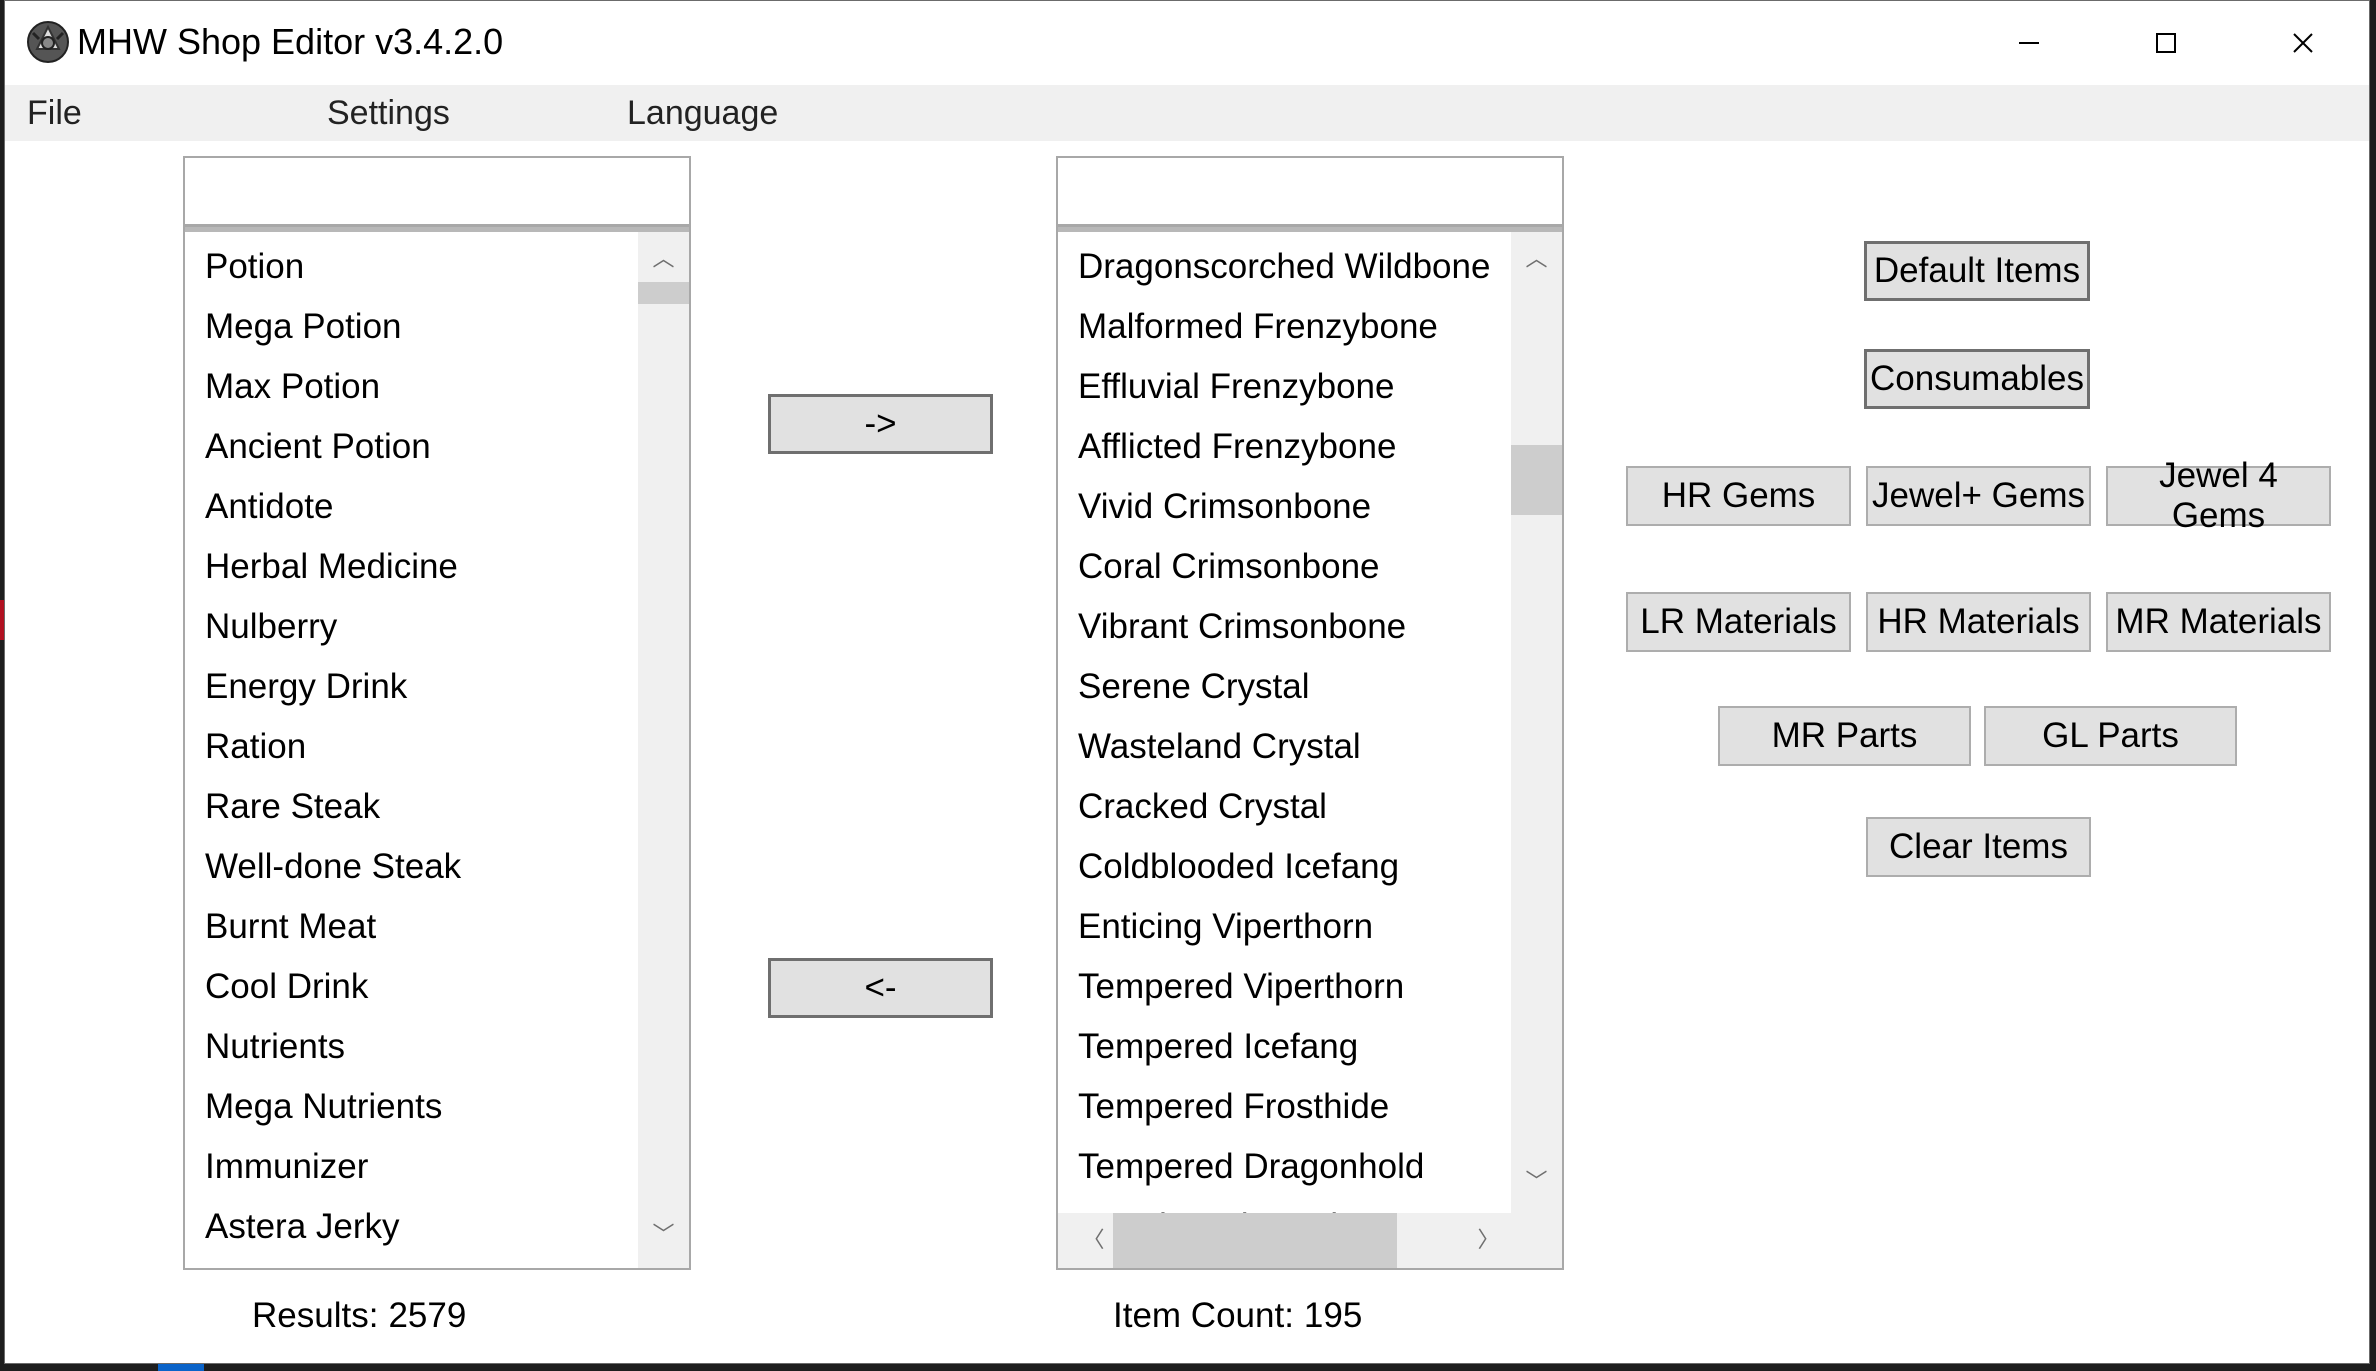 This screenshot has width=2376, height=1371. What do you see at coordinates (1738, 622) in the screenshot?
I see `lr-materials-button: LR Materials` at bounding box center [1738, 622].